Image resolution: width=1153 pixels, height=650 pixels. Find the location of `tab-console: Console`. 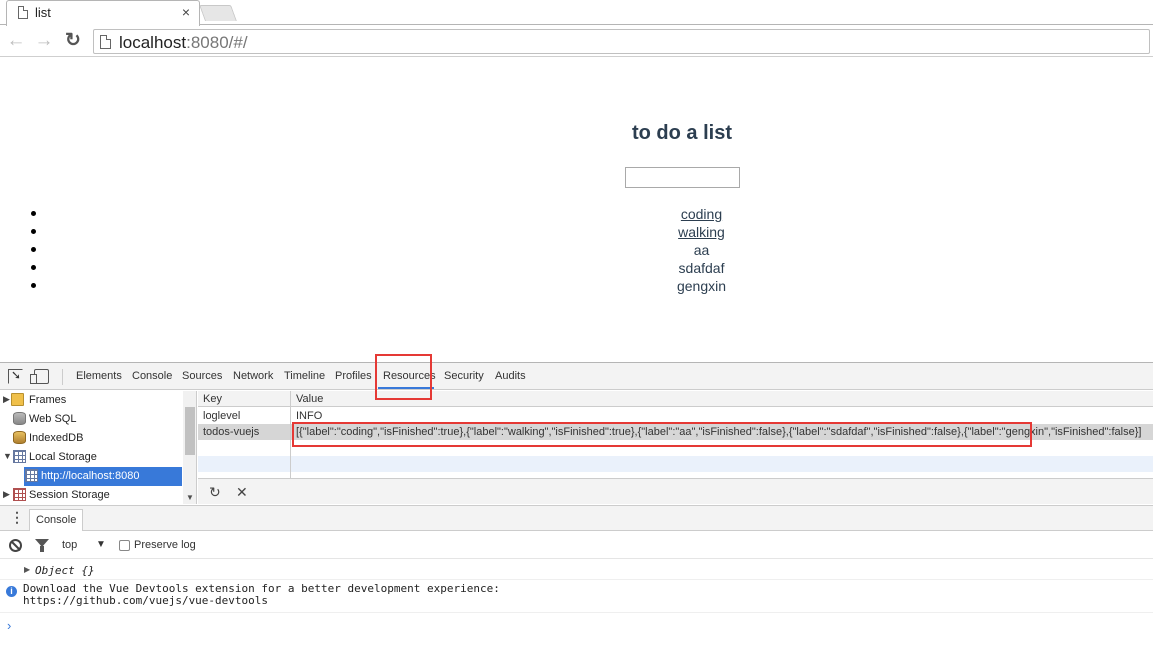

tab-console: Console is located at coordinates (152, 376).